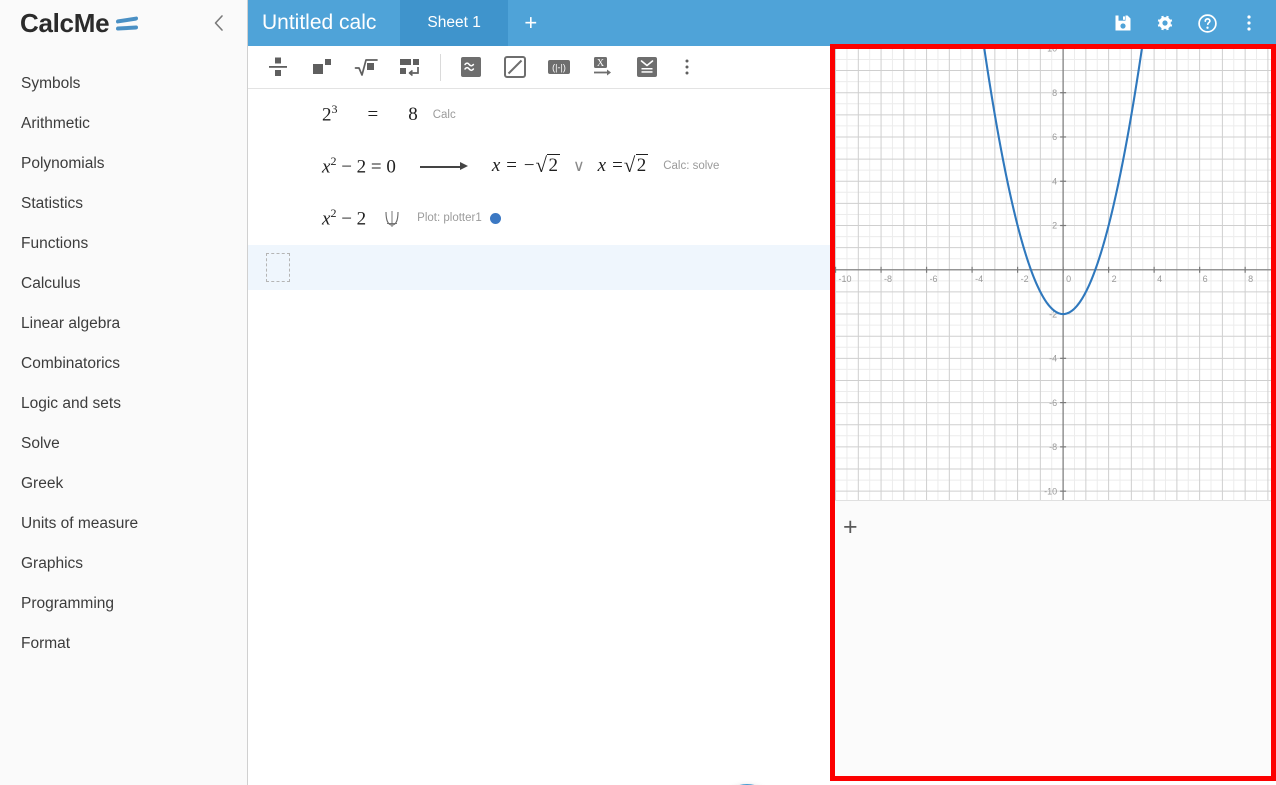  I want to click on app-logo: CalcMe, so click(79, 23).